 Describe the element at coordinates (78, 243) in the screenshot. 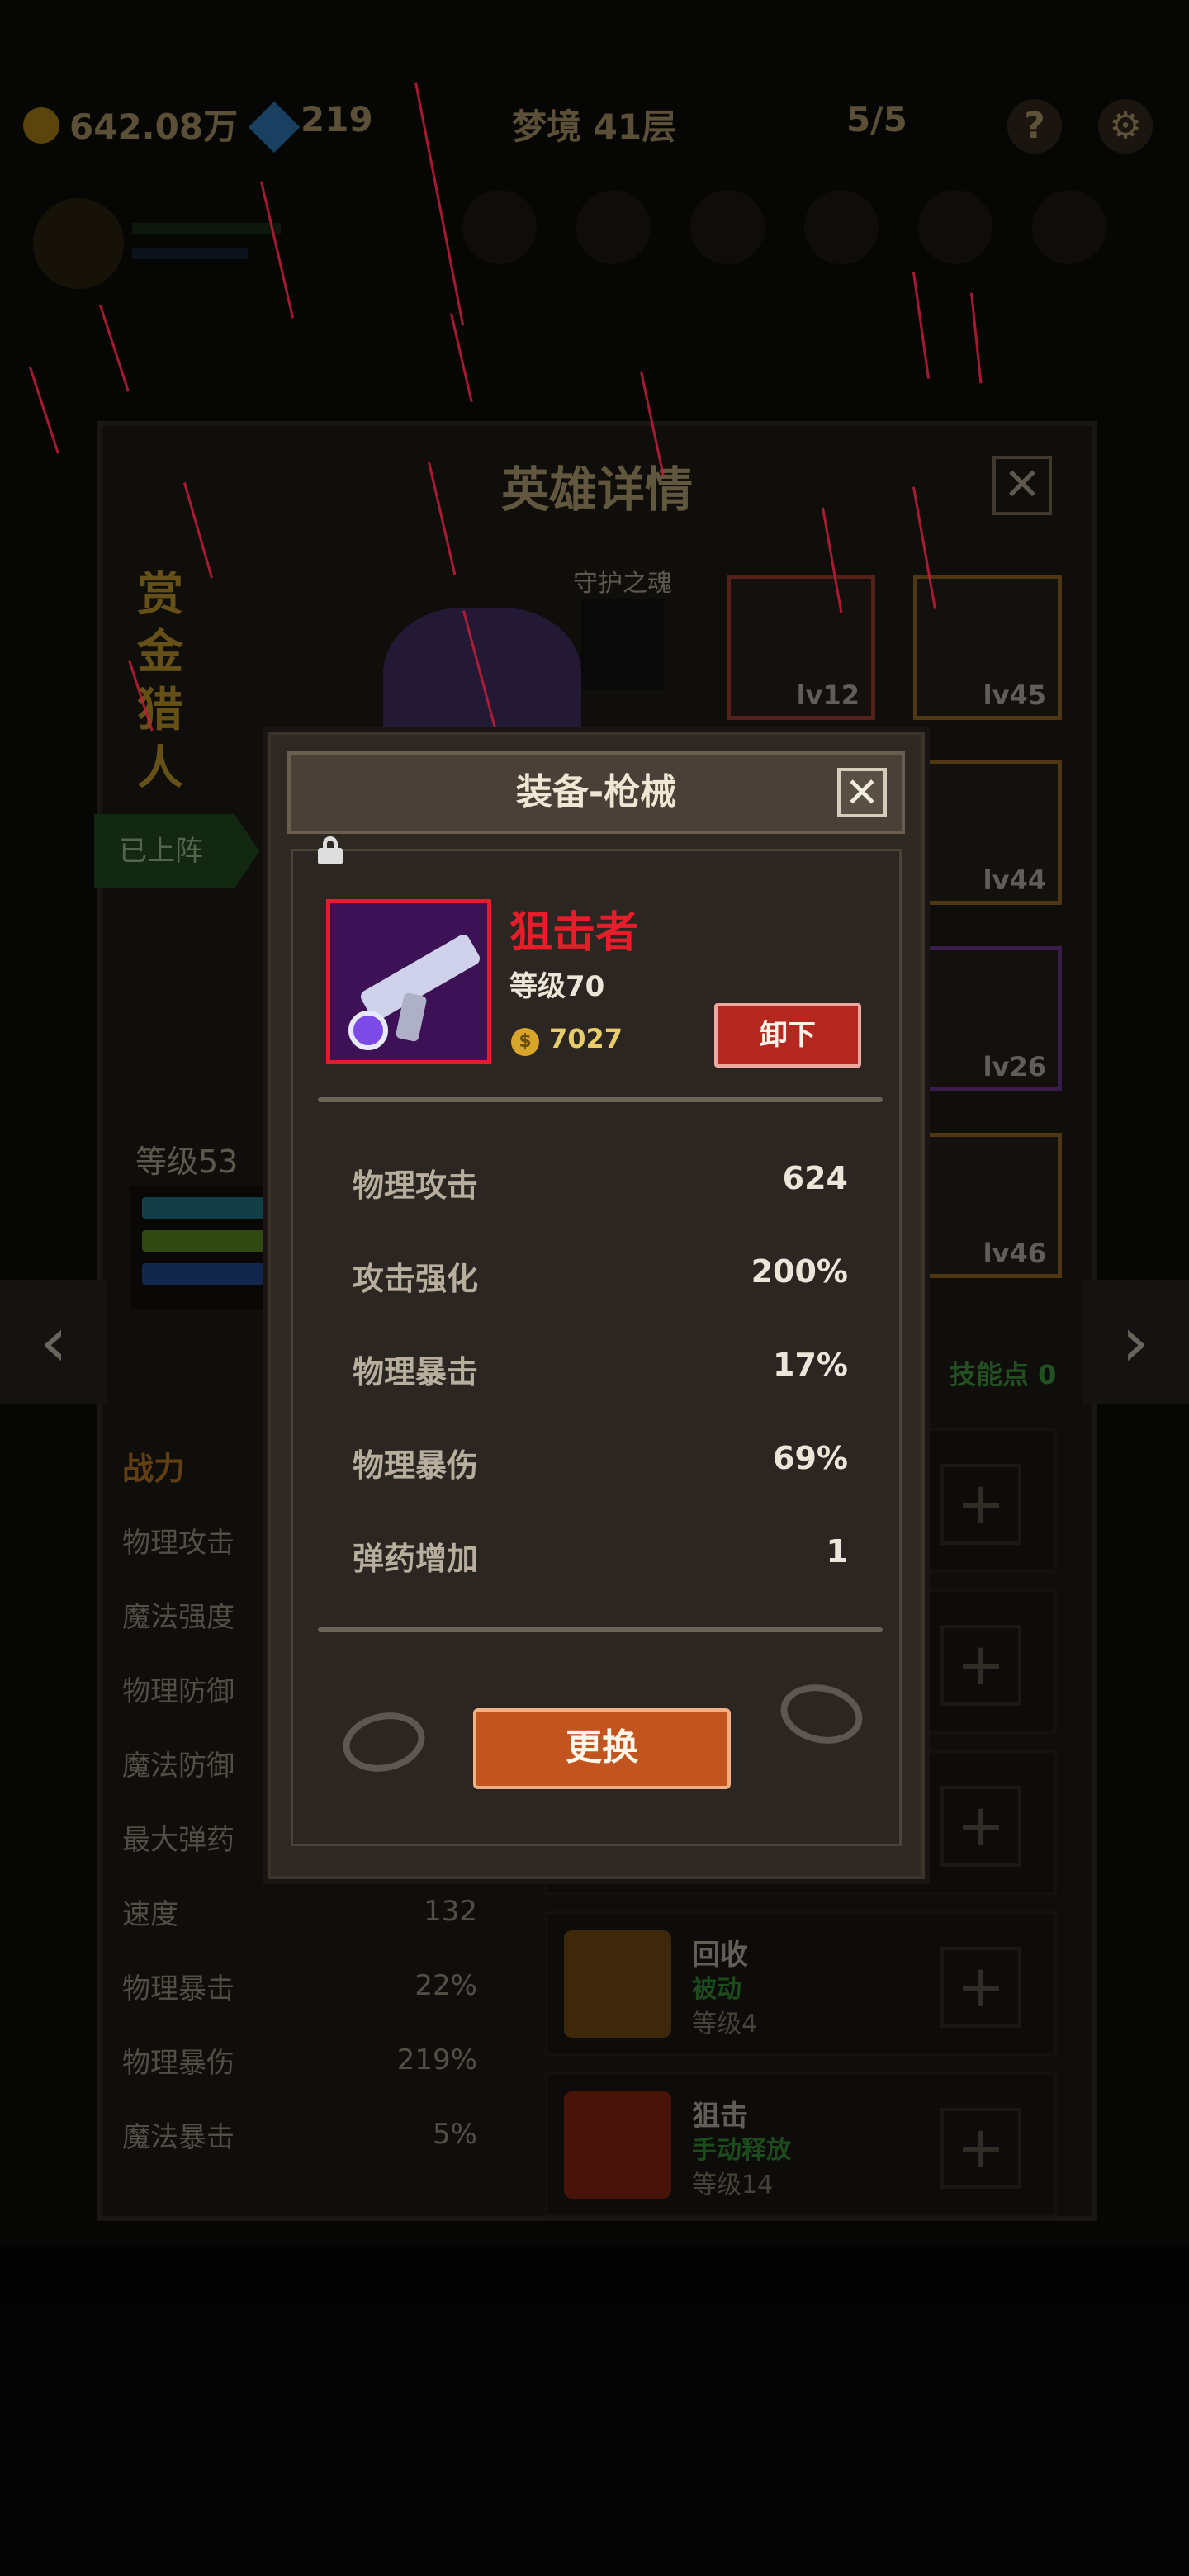

I see `player-avatar` at that location.